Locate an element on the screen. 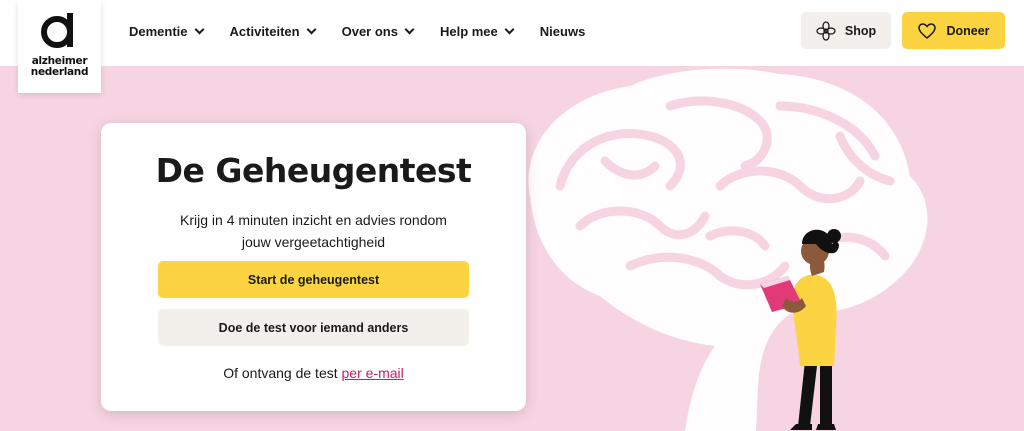 The height and width of the screenshot is (431, 1024). nav-item-nieuws: Nieuws is located at coordinates (563, 31).